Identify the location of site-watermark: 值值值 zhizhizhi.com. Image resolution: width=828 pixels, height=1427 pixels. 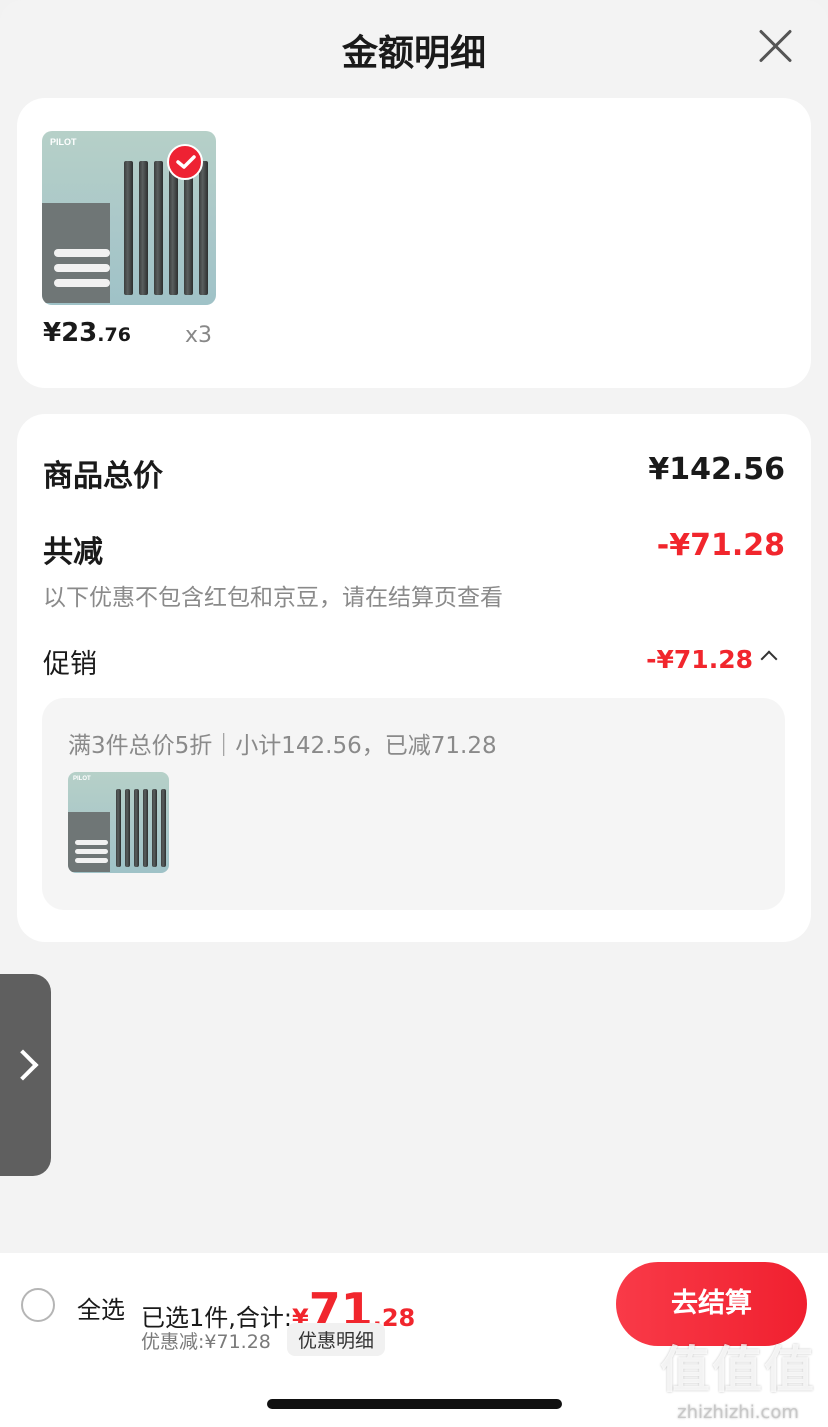
(738, 1376).